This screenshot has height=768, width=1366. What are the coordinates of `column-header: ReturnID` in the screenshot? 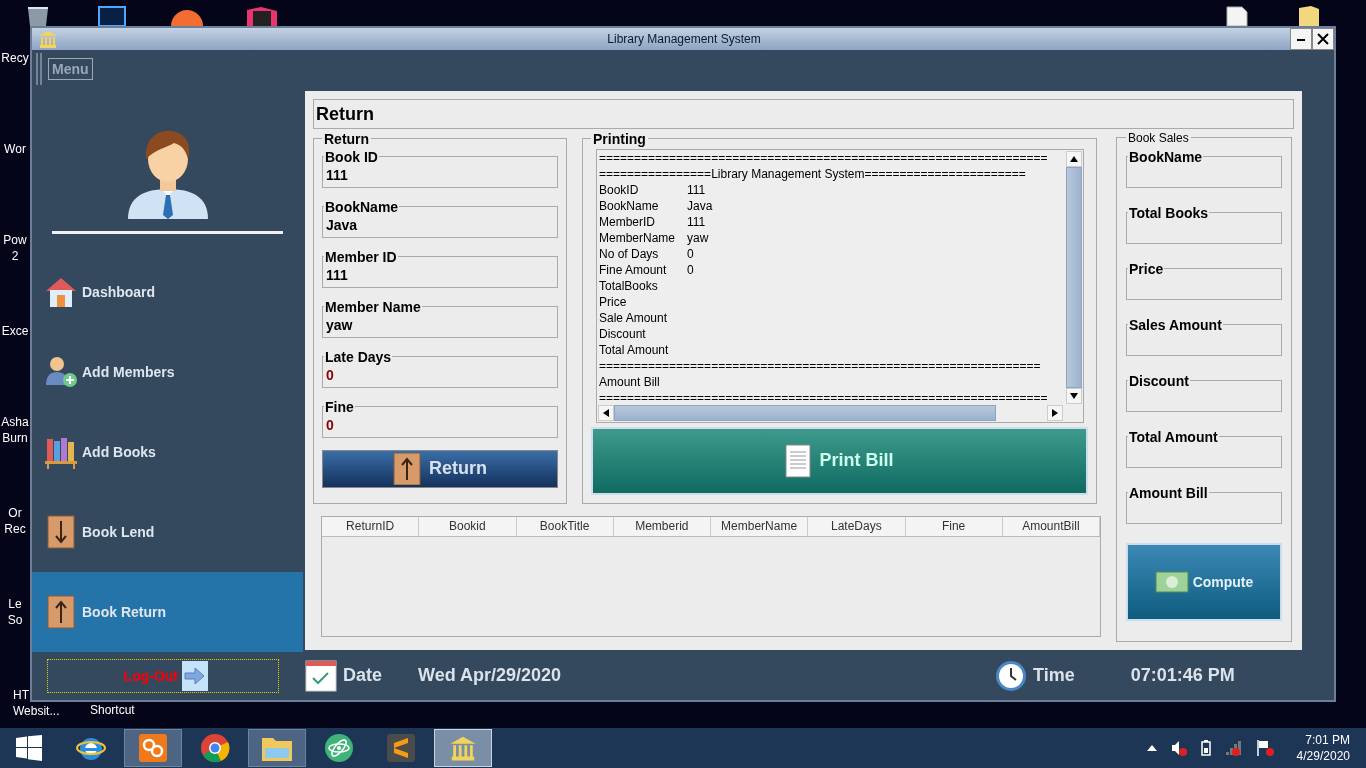 It's located at (371, 526).